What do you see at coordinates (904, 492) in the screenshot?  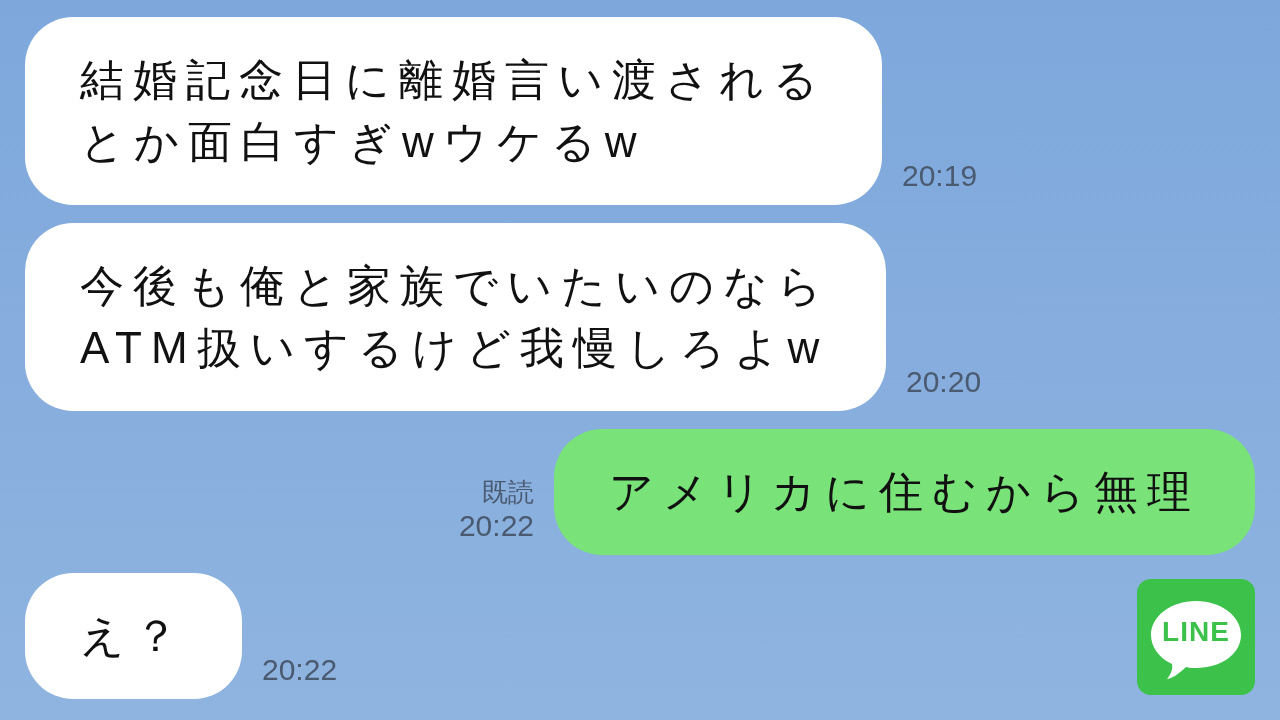 I see `message-text: アメリカに住むから無理` at bounding box center [904, 492].